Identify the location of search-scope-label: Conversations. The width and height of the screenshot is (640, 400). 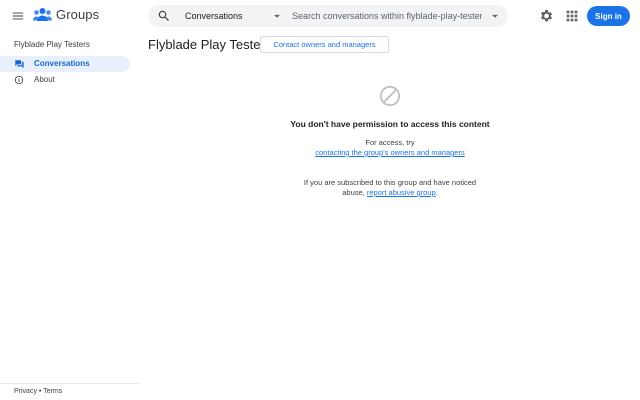
(214, 16).